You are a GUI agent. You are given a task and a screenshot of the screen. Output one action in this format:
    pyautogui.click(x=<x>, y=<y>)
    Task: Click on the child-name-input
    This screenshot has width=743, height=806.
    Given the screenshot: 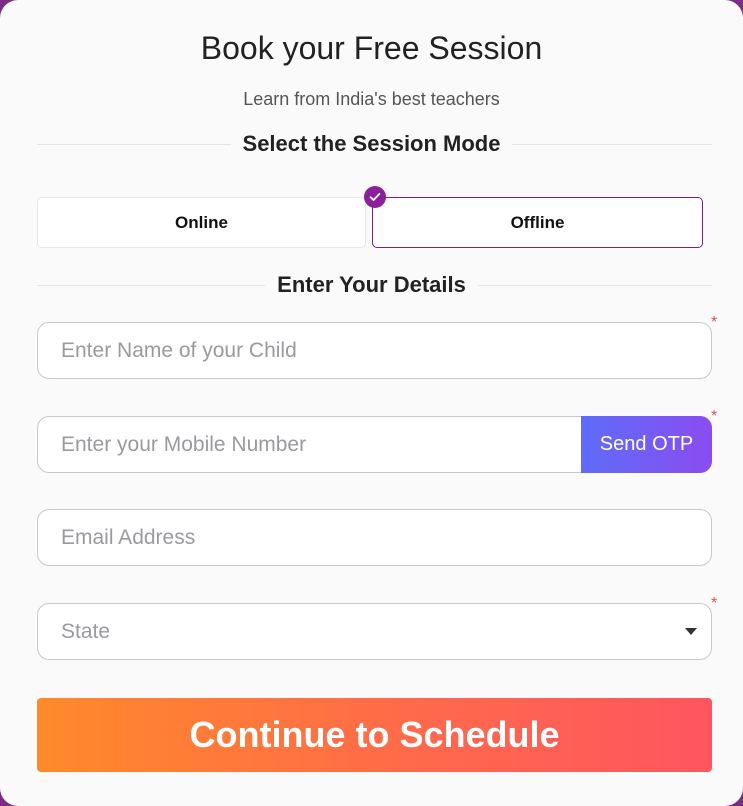 What is the action you would take?
    pyautogui.click(x=374, y=350)
    